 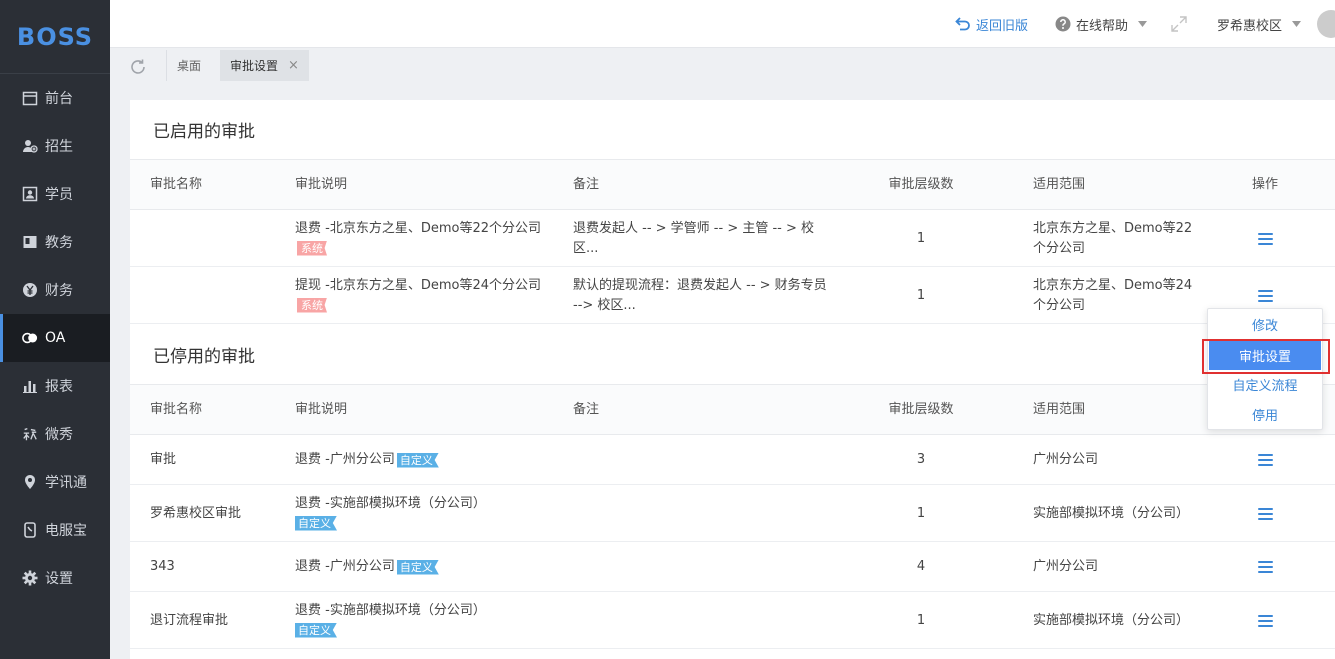 I want to click on row-level: 4, so click(x=921, y=566).